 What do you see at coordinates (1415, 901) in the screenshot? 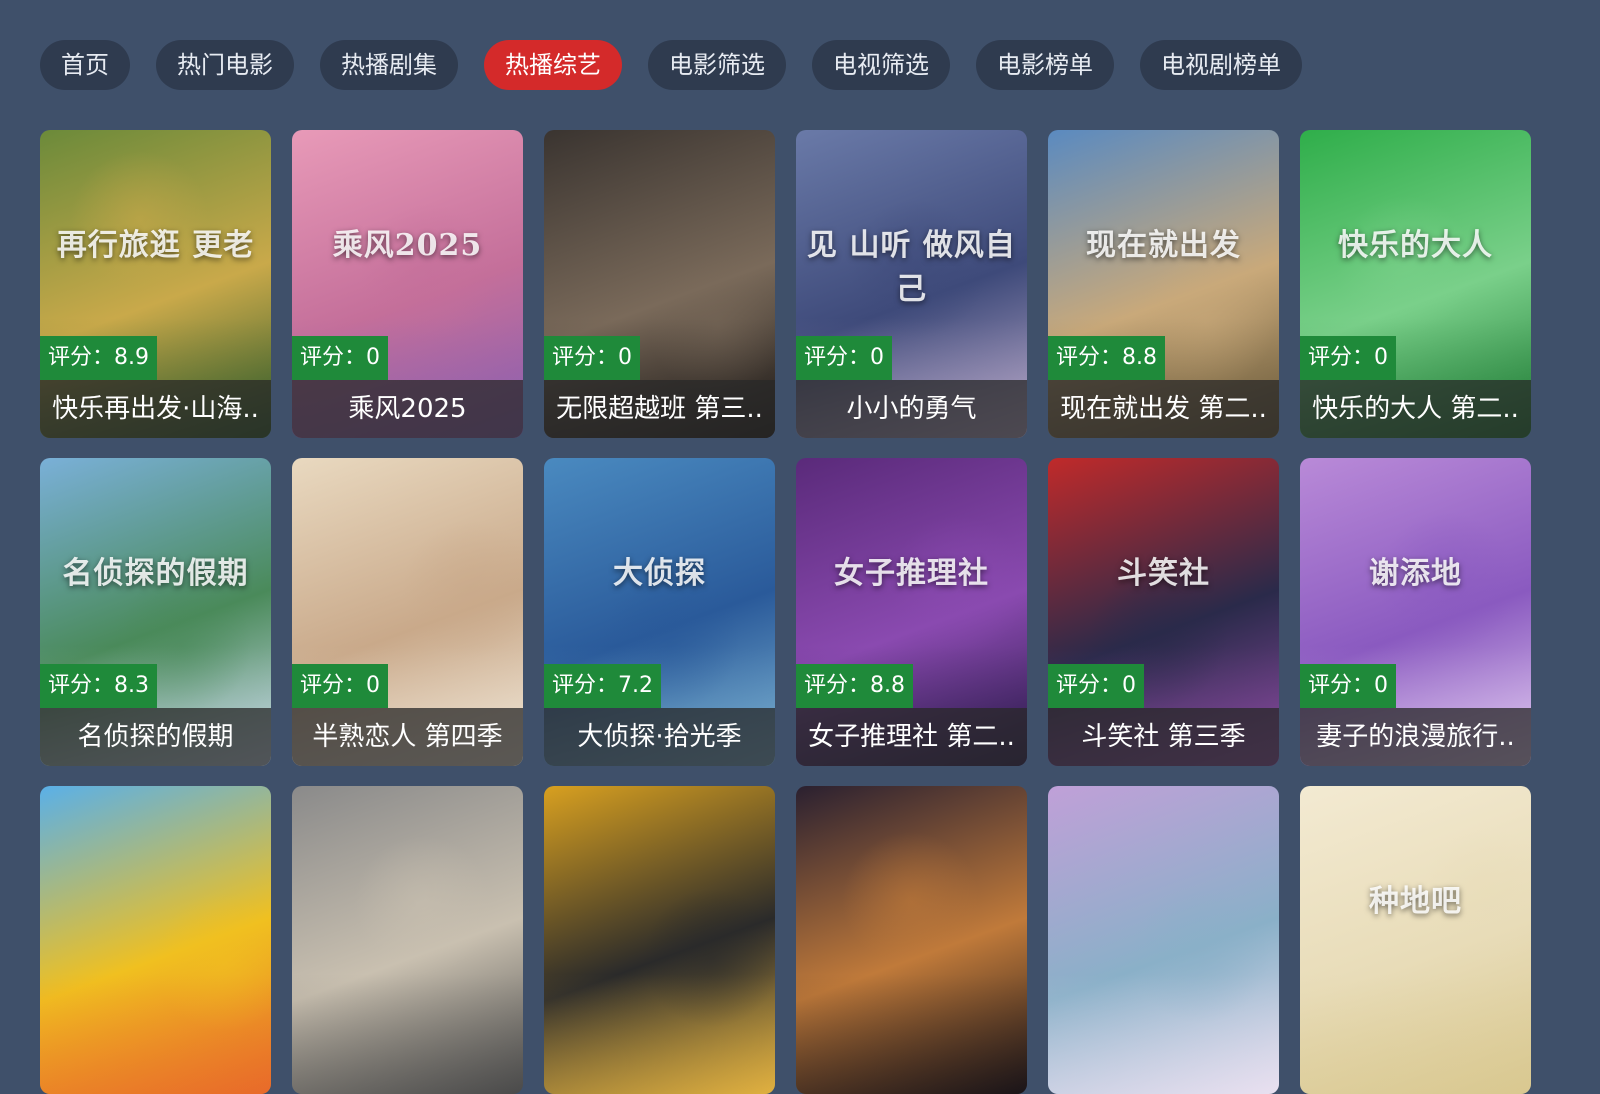
I see `poster-logo-text: 种地吧` at bounding box center [1415, 901].